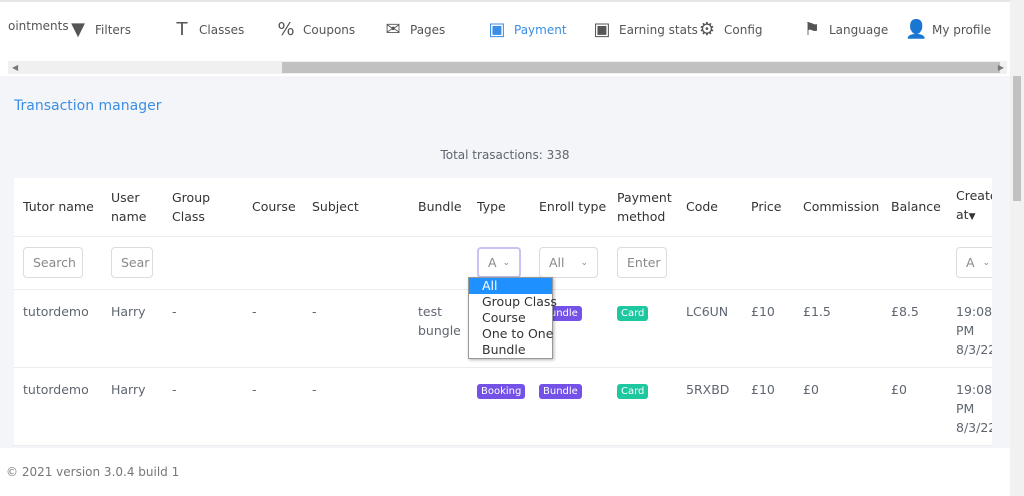 The height and width of the screenshot is (496, 1024). Describe the element at coordinates (393, 29) in the screenshot. I see `envelope-icon: ✉` at that location.